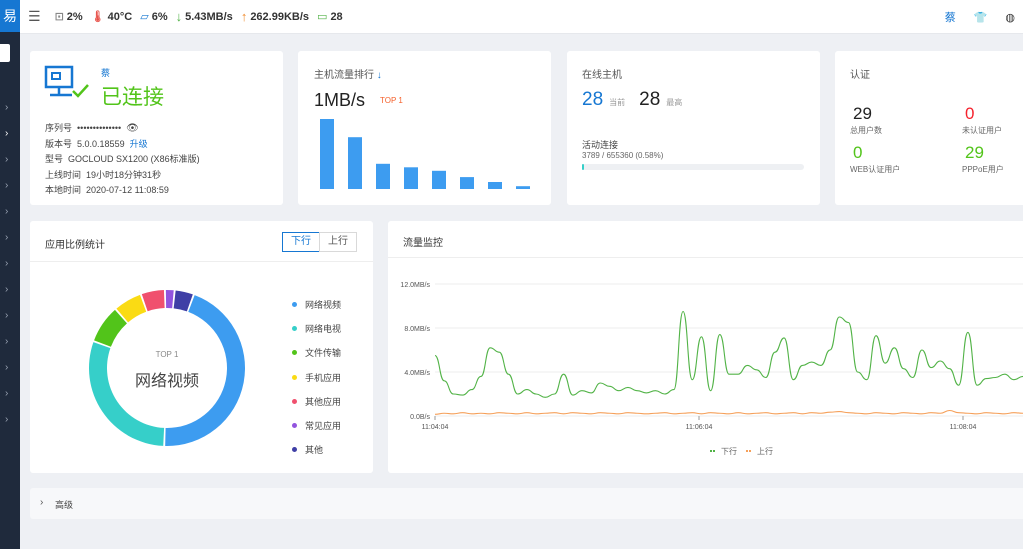  What do you see at coordinates (1010, 17) in the screenshot?
I see `globe-icon: ◍` at bounding box center [1010, 17].